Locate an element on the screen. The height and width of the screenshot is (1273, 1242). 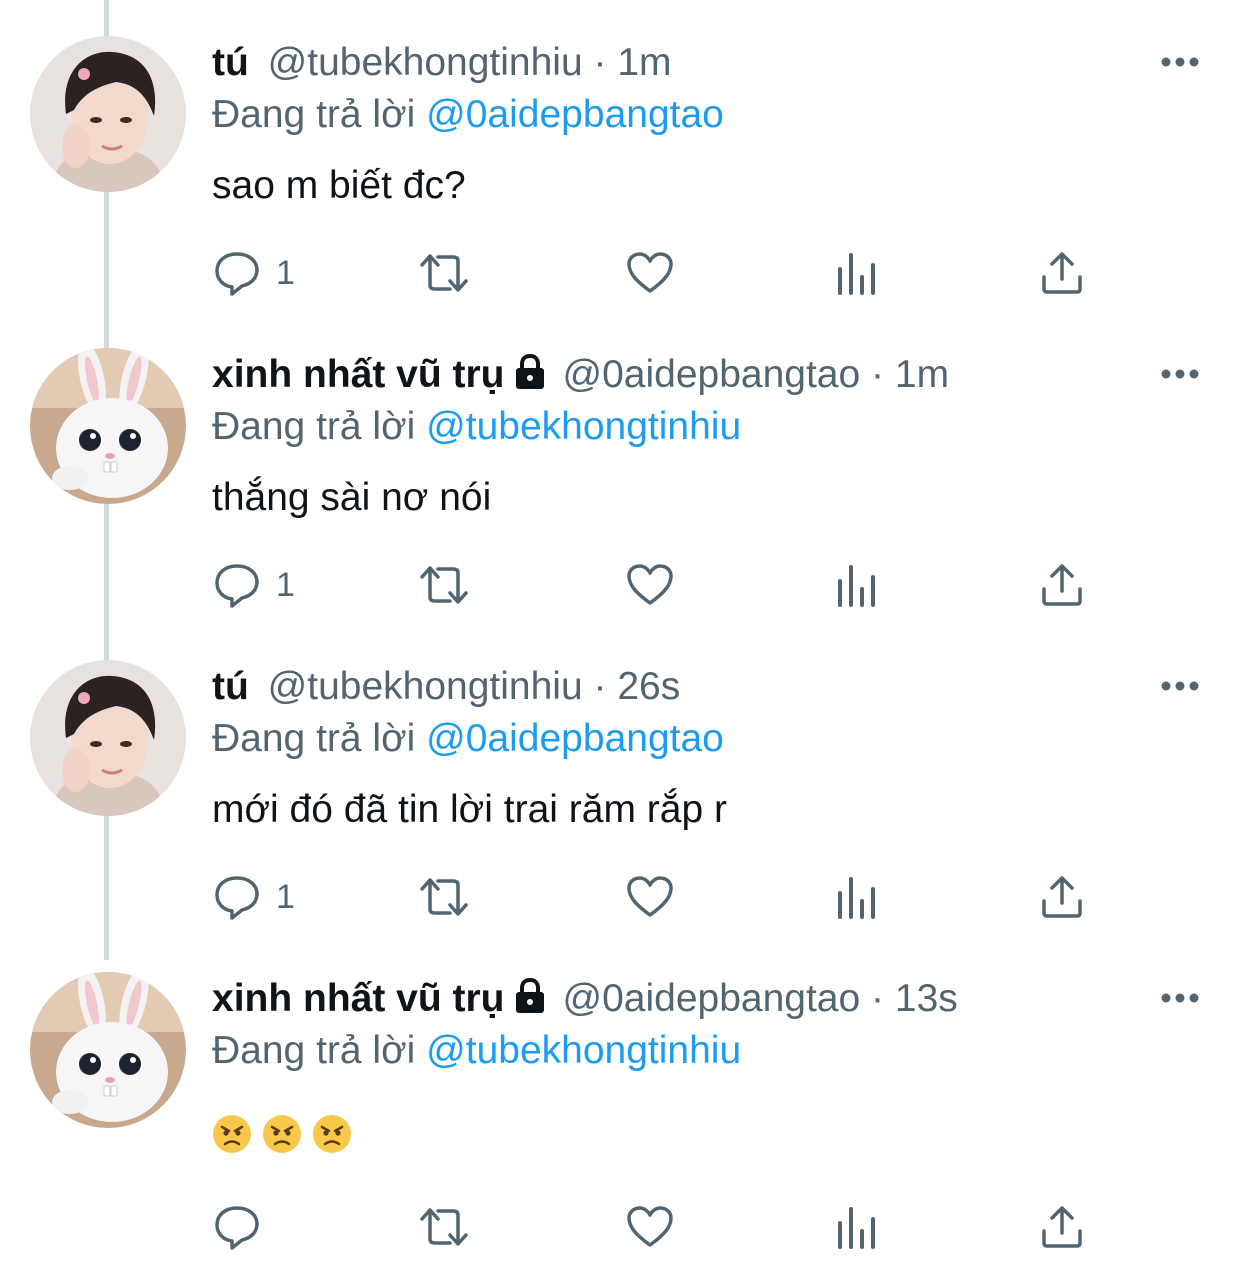
reply-button is located at coordinates (244, 1227).